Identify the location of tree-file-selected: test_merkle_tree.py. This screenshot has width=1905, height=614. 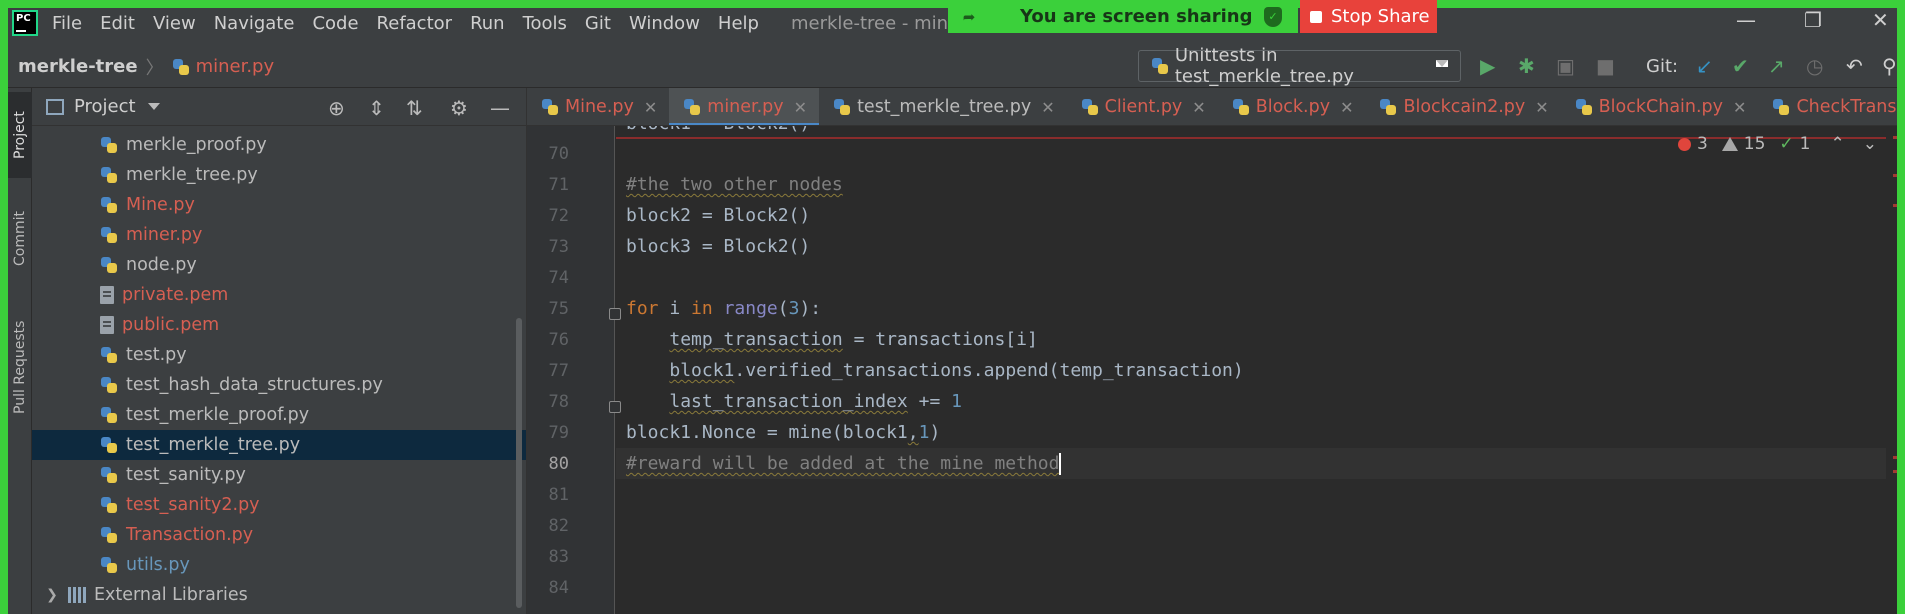
(279, 445).